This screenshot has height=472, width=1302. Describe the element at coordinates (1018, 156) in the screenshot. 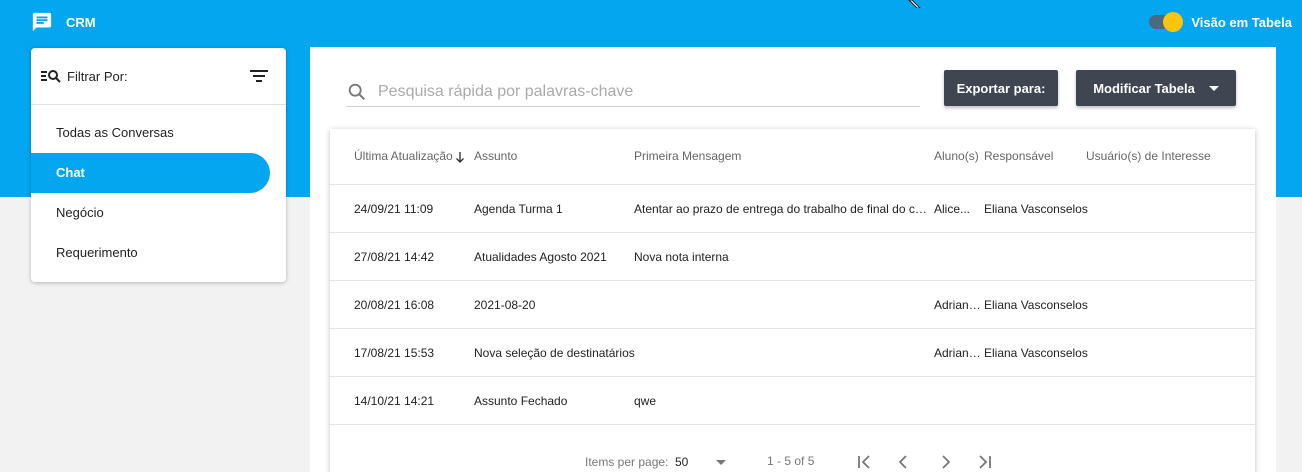

I see `column-header-responsavel: Responsável` at that location.